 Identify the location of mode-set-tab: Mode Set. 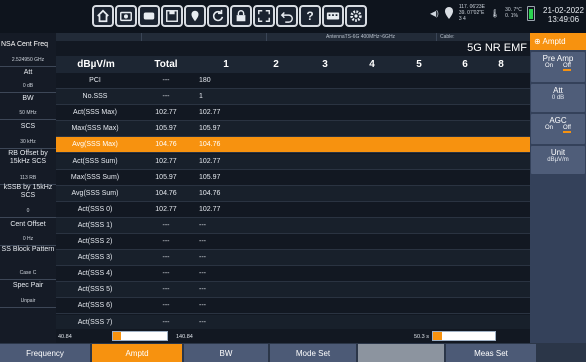
(313, 353).